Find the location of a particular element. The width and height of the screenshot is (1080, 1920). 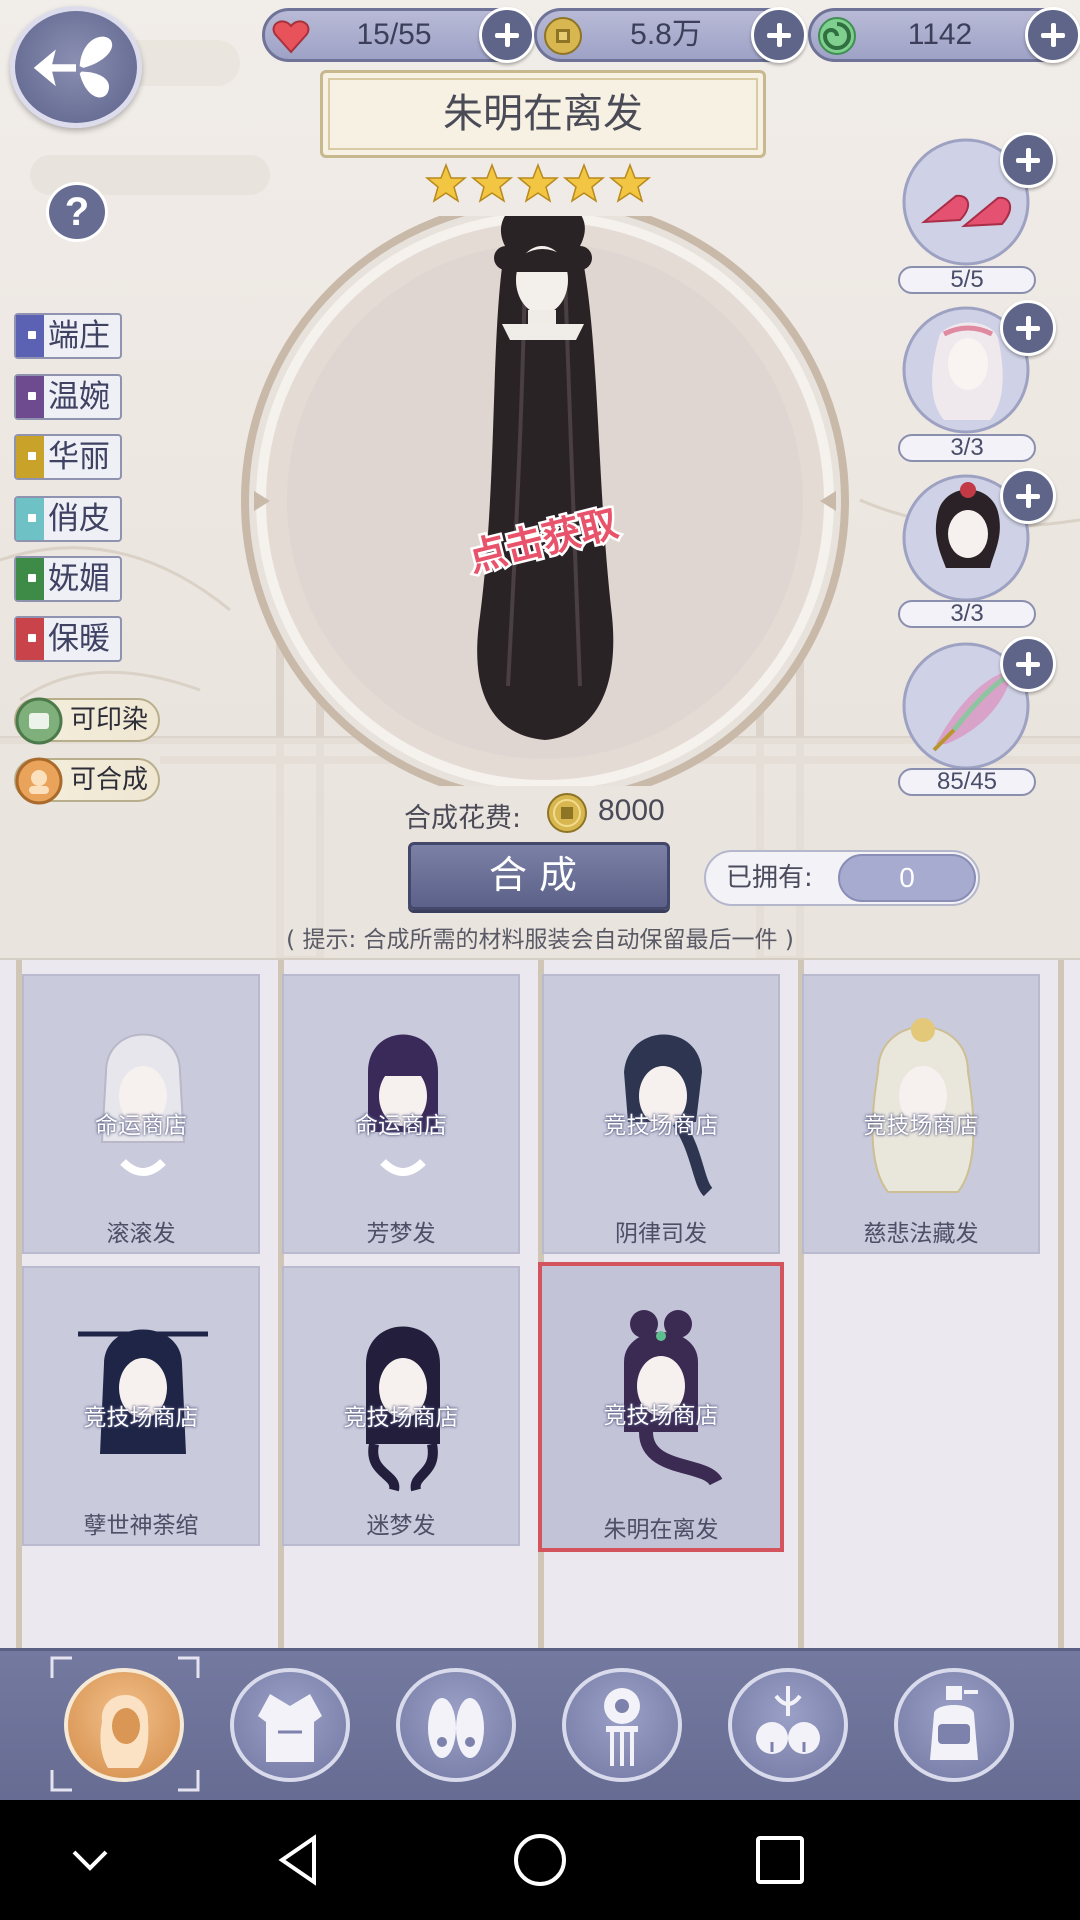

item-card-4: 竞技场商店 孽世神荼绾 is located at coordinates (141, 1406).